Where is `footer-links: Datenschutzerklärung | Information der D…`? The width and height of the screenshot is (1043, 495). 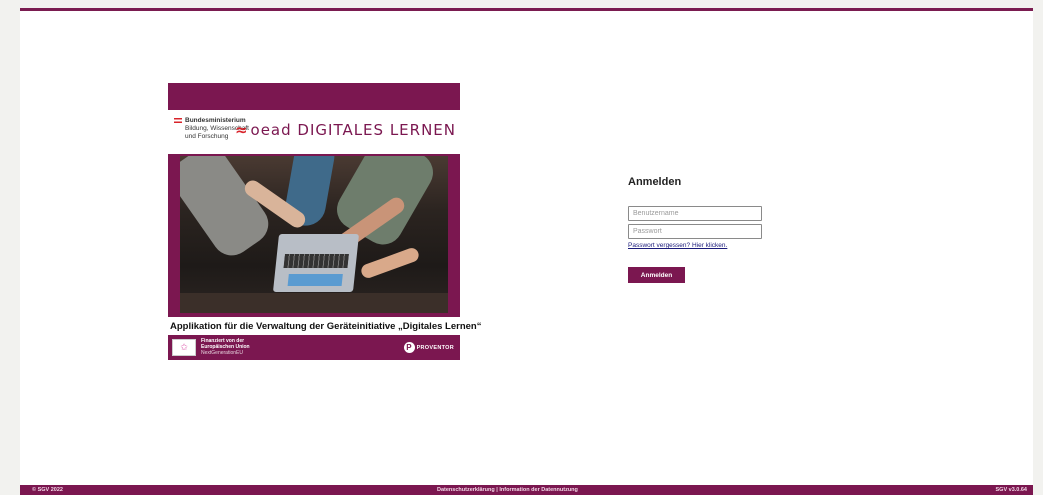
footer-links: Datenschutzerklärung | Information der D… is located at coordinates (507, 490).